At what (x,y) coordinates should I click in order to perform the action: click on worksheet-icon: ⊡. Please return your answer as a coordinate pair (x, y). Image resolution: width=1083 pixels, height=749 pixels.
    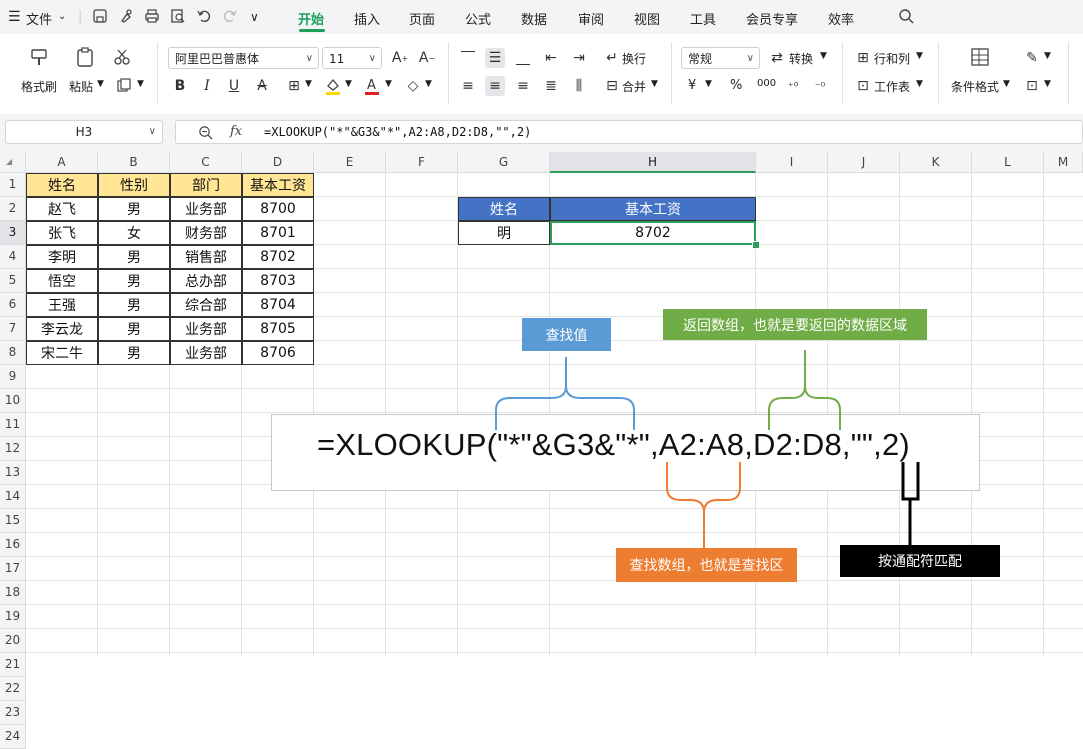
    Looking at the image, I should click on (863, 86).